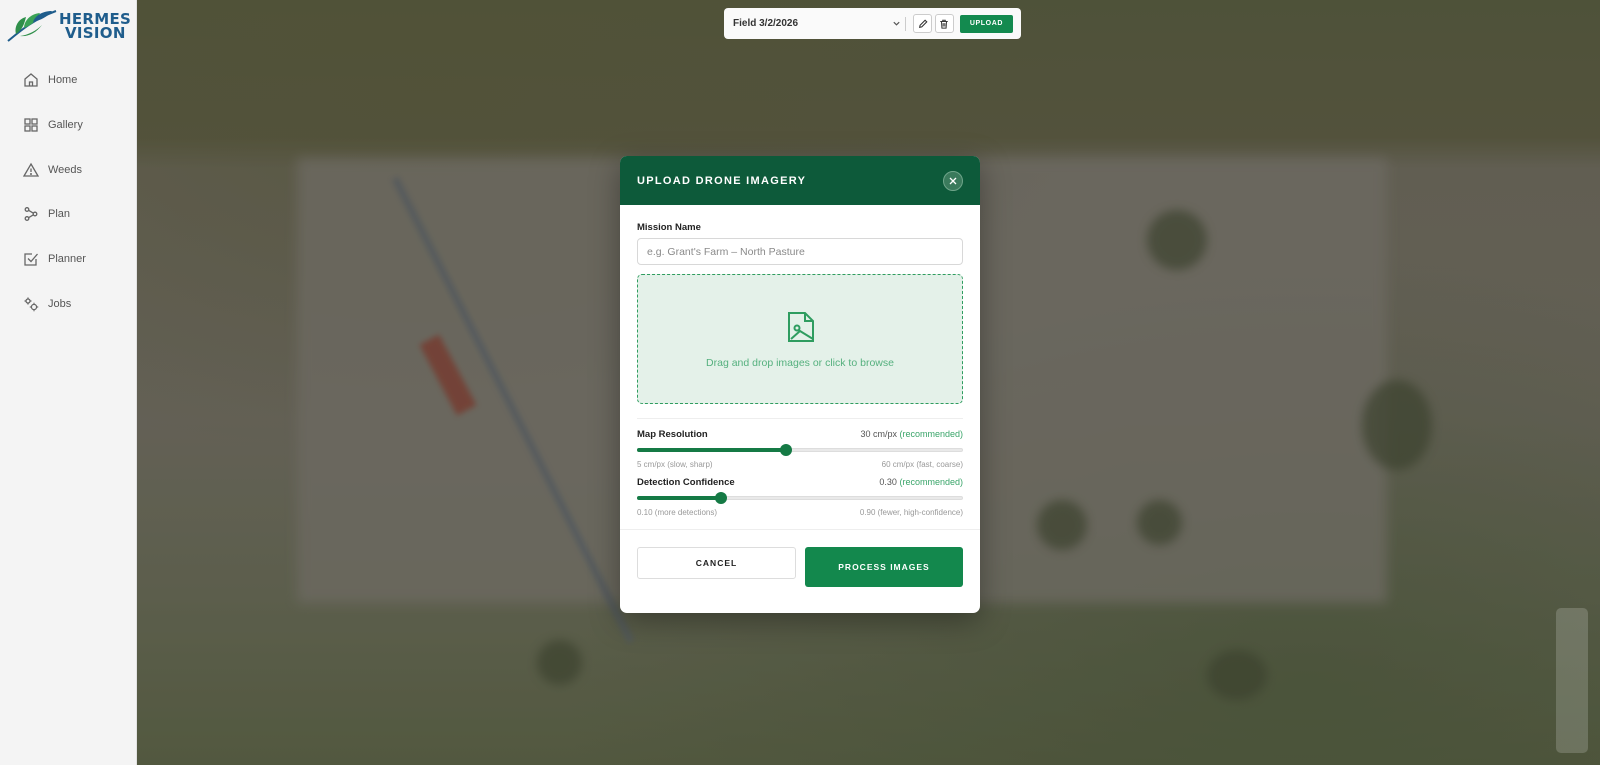 The width and height of the screenshot is (1600, 765). I want to click on mission-name-label: Mission Name, so click(669, 227).